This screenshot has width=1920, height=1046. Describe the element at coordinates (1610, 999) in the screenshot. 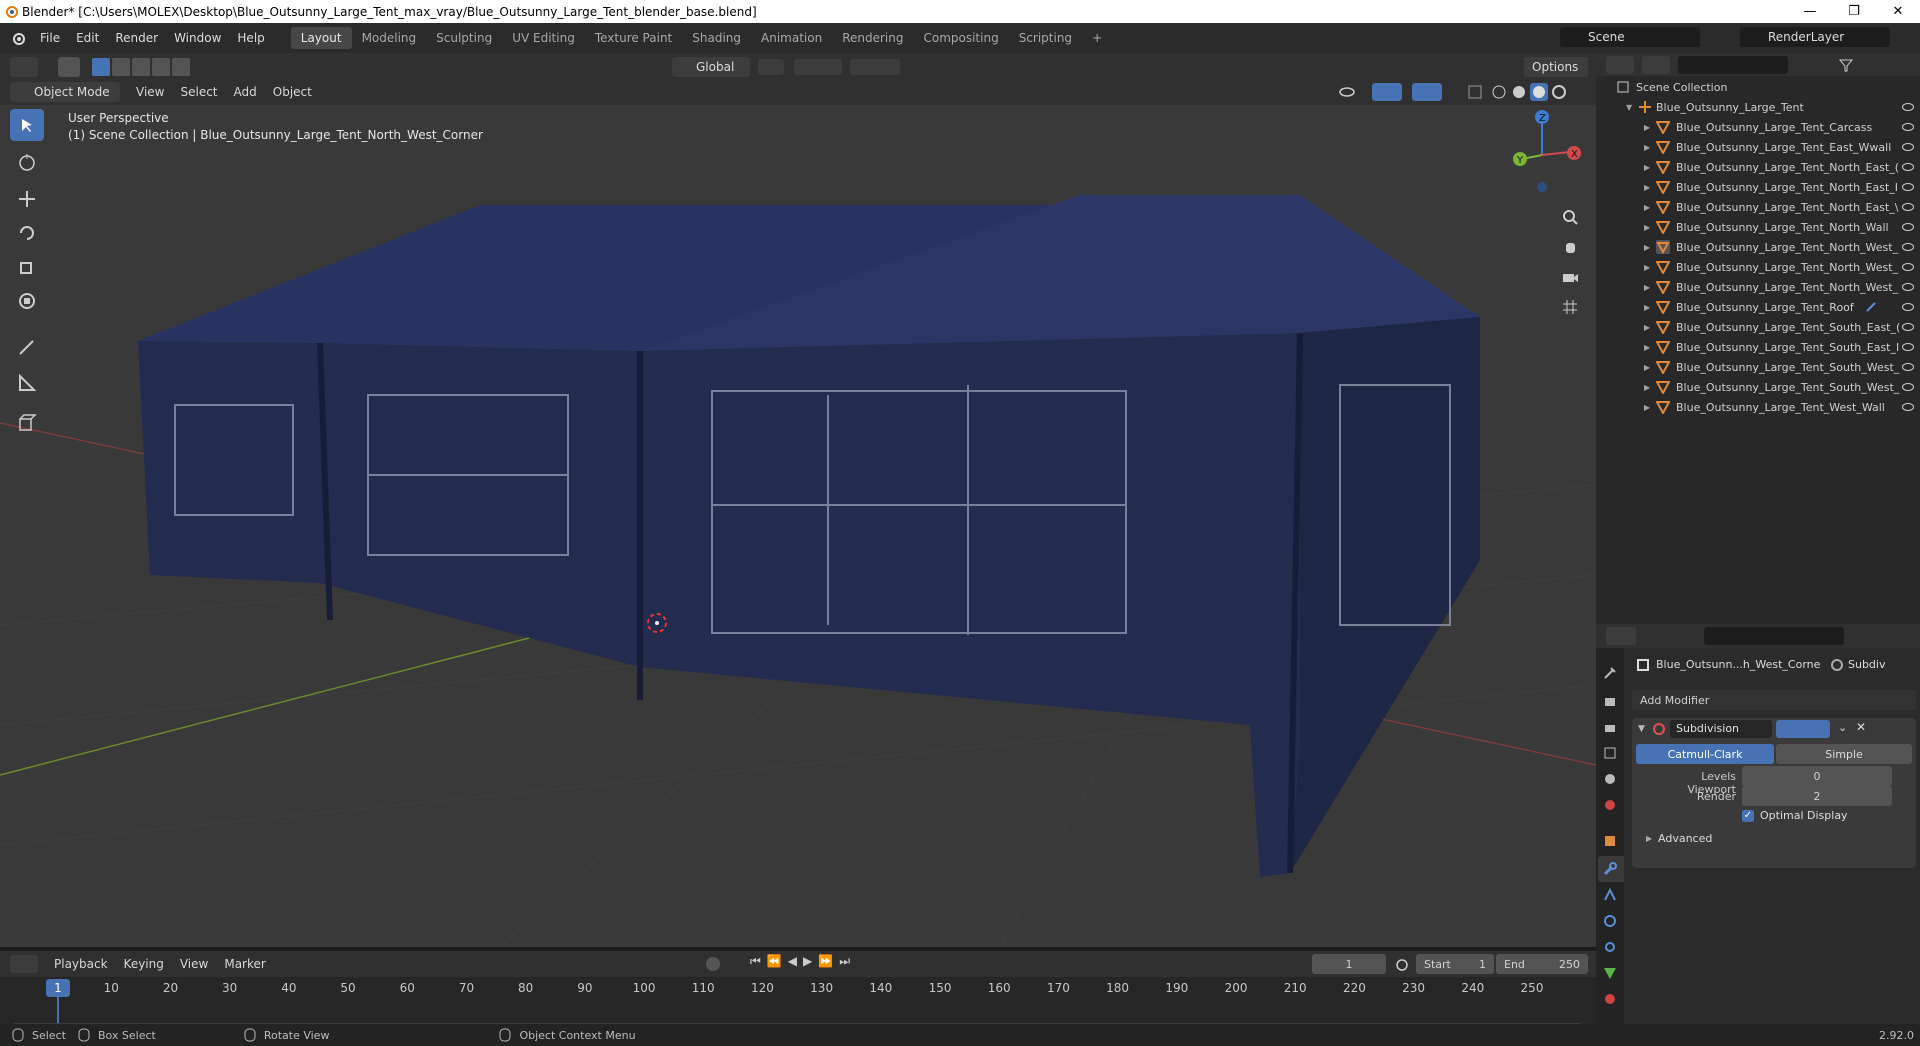

I see `material-tab-icon` at that location.